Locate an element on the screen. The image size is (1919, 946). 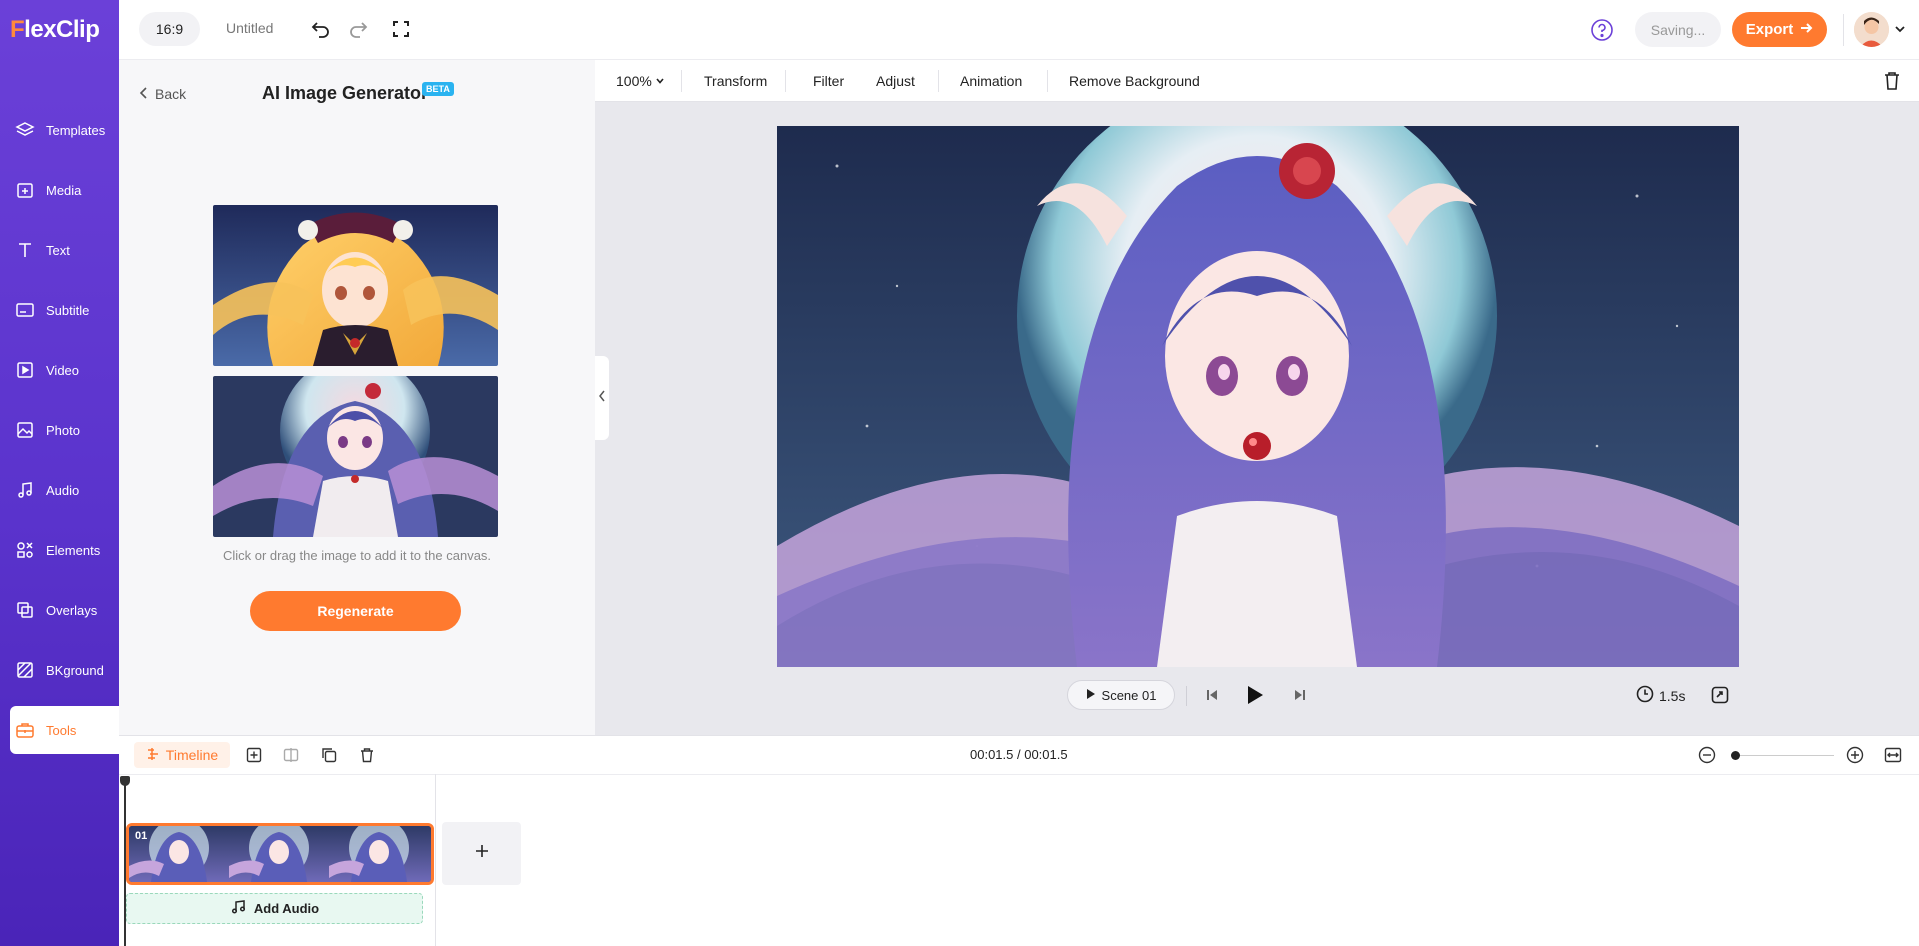
sidebar-item-tools: Tools is located at coordinates (64, 730).